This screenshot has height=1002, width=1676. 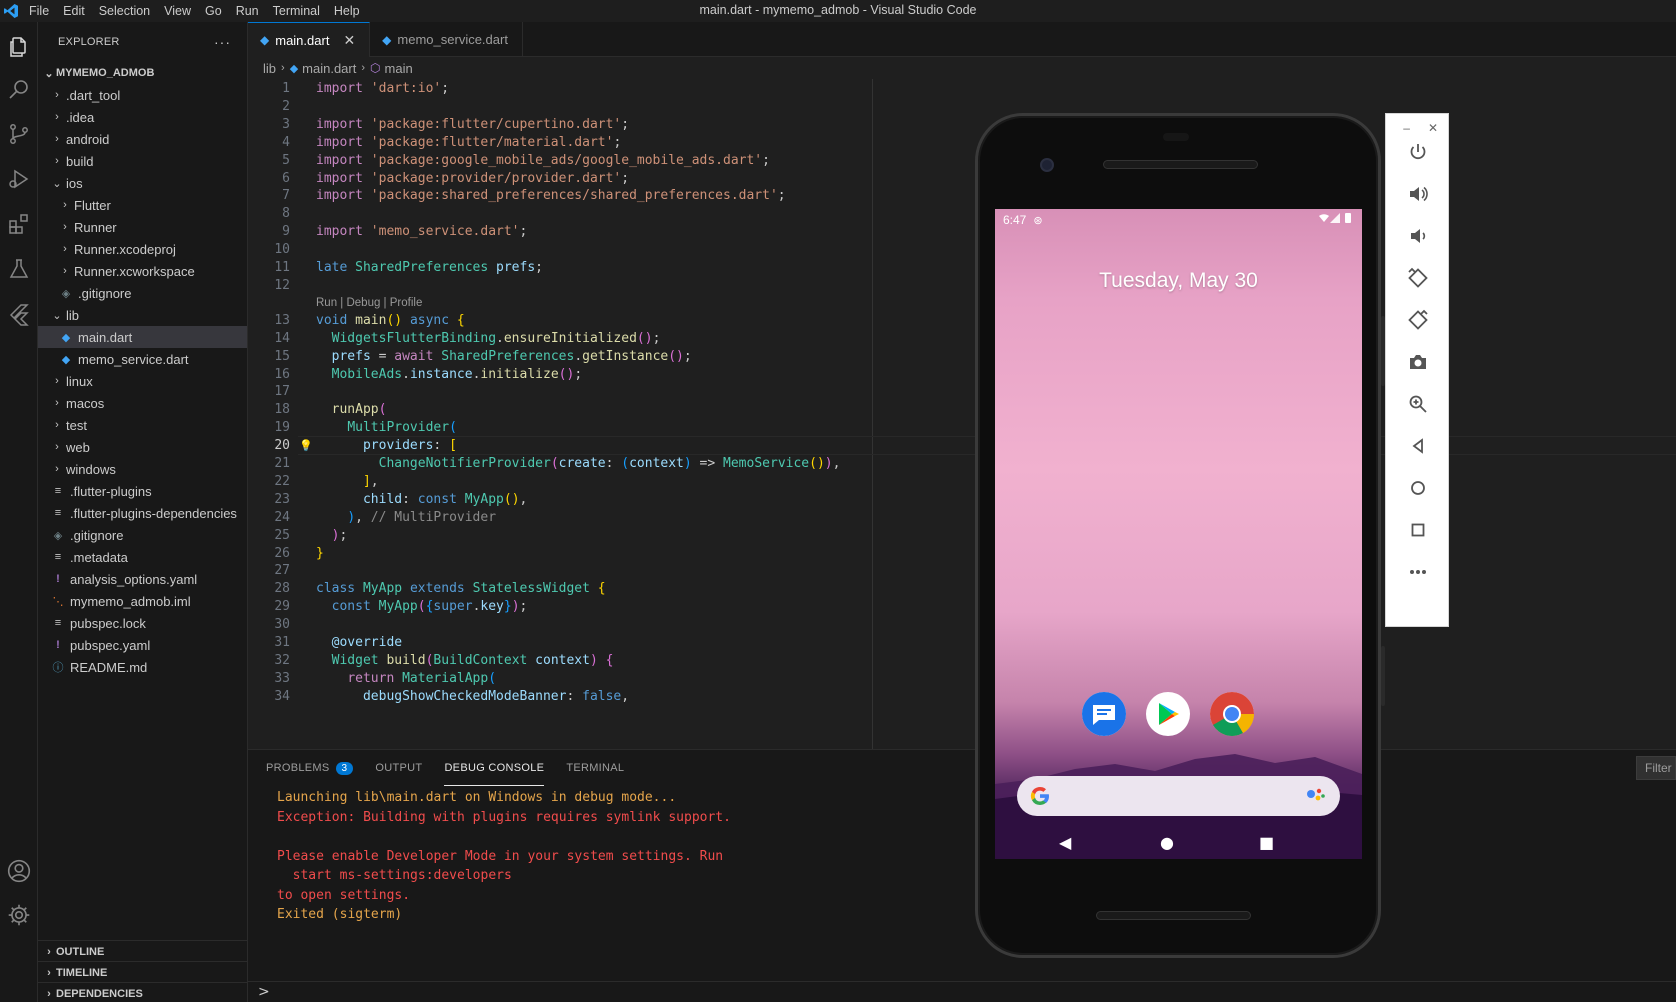 What do you see at coordinates (142, 491) in the screenshot?
I see `tree-item-flutter-plugins: ≡ .flutter-plugins` at bounding box center [142, 491].